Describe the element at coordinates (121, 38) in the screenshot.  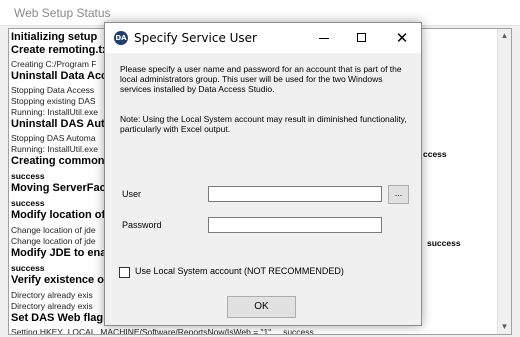
I see `app-logo-icon: DA` at that location.